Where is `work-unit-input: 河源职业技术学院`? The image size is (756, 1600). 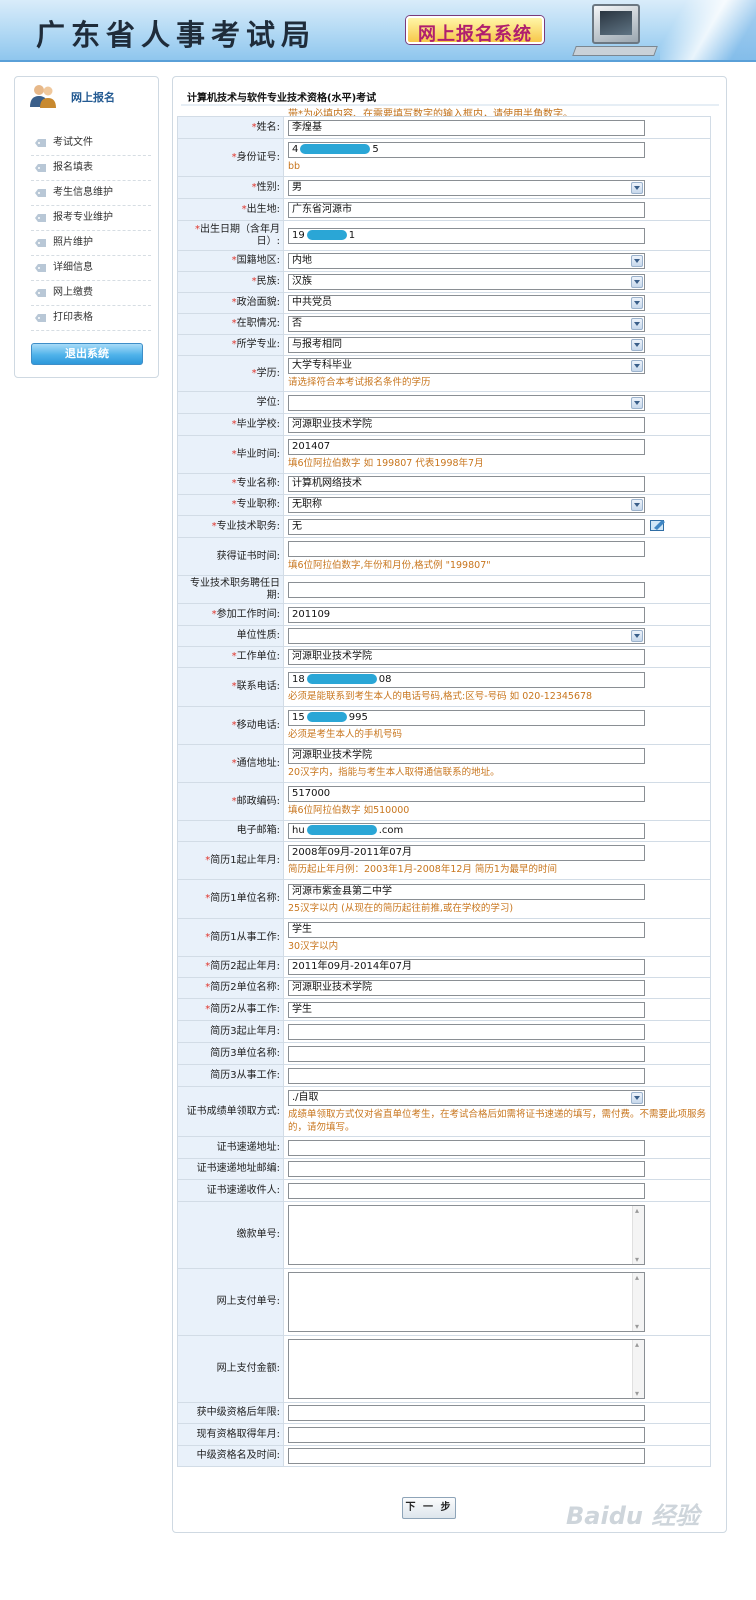
work-unit-input: 河源职业技术学院 is located at coordinates (466, 657).